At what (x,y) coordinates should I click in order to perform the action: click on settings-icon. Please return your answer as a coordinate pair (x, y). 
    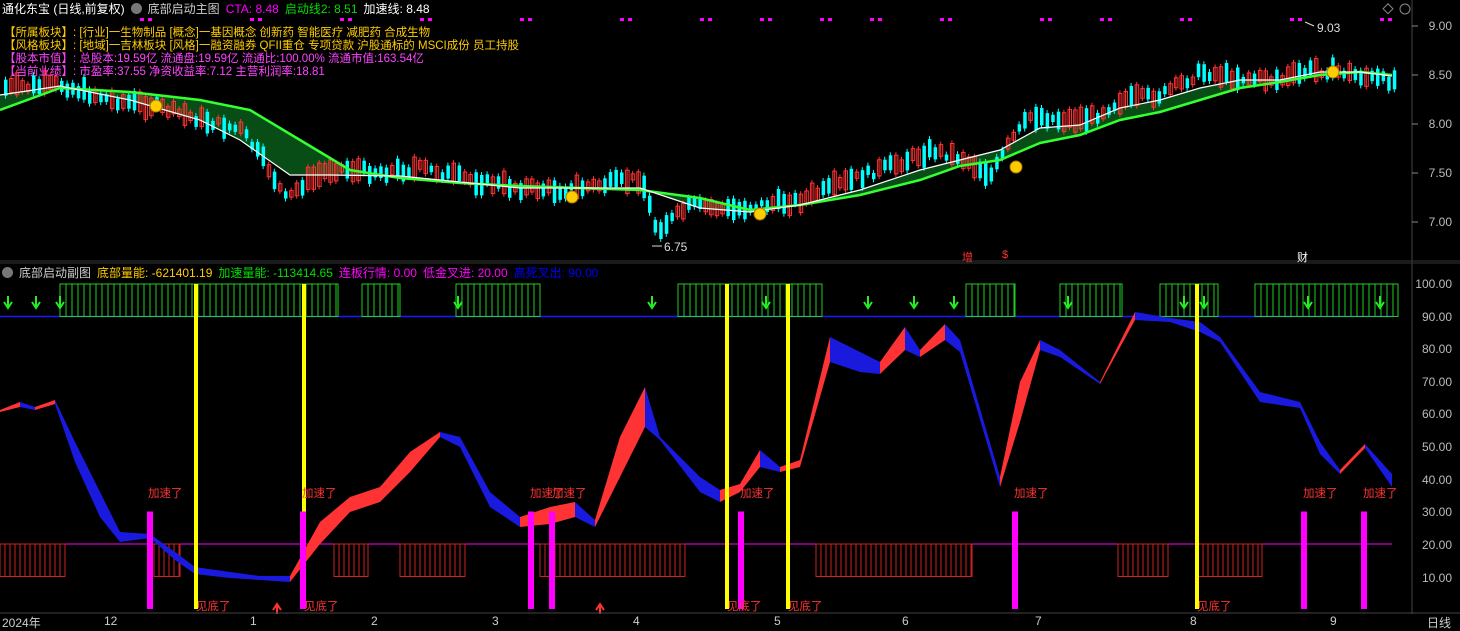
    Looking at the image, I should click on (1405, 9).